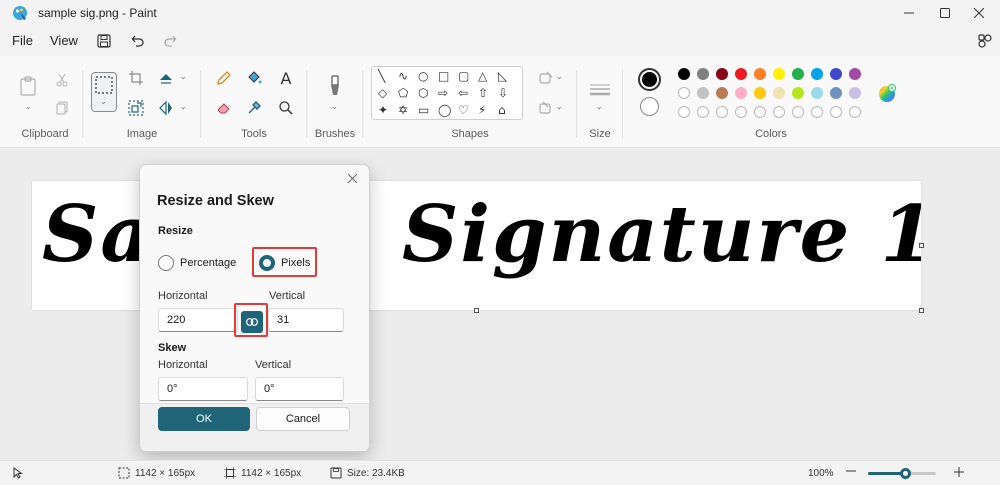 The width and height of the screenshot is (1000, 485). Describe the element at coordinates (166, 108) in the screenshot. I see `flip-button` at that location.